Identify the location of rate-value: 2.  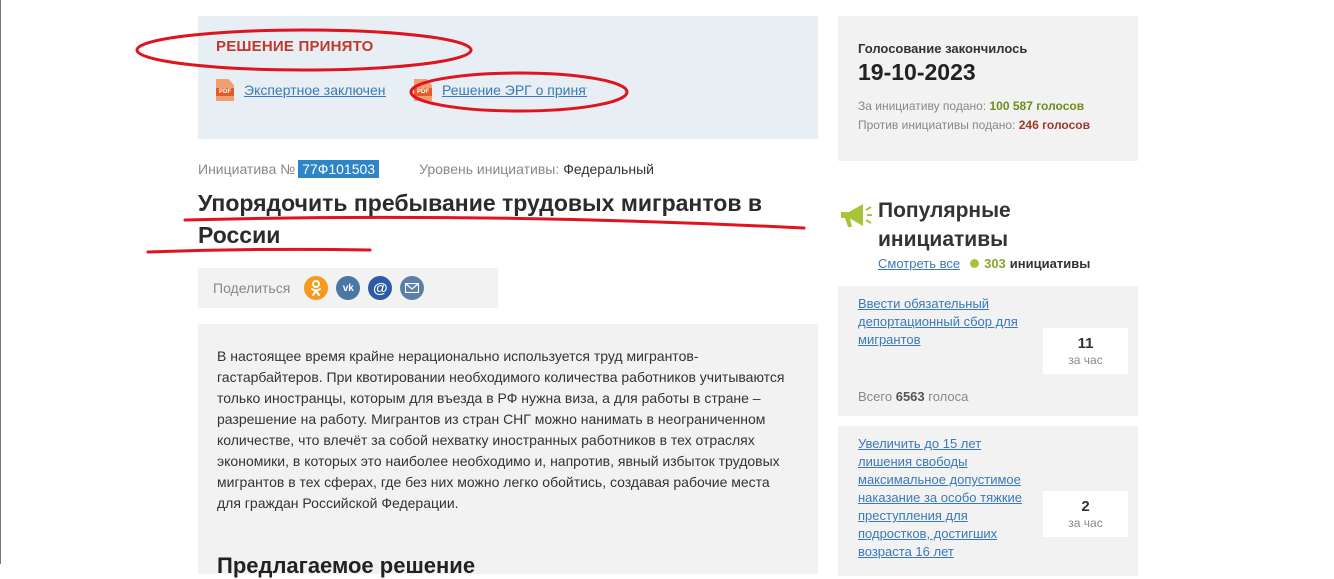
(1085, 506).